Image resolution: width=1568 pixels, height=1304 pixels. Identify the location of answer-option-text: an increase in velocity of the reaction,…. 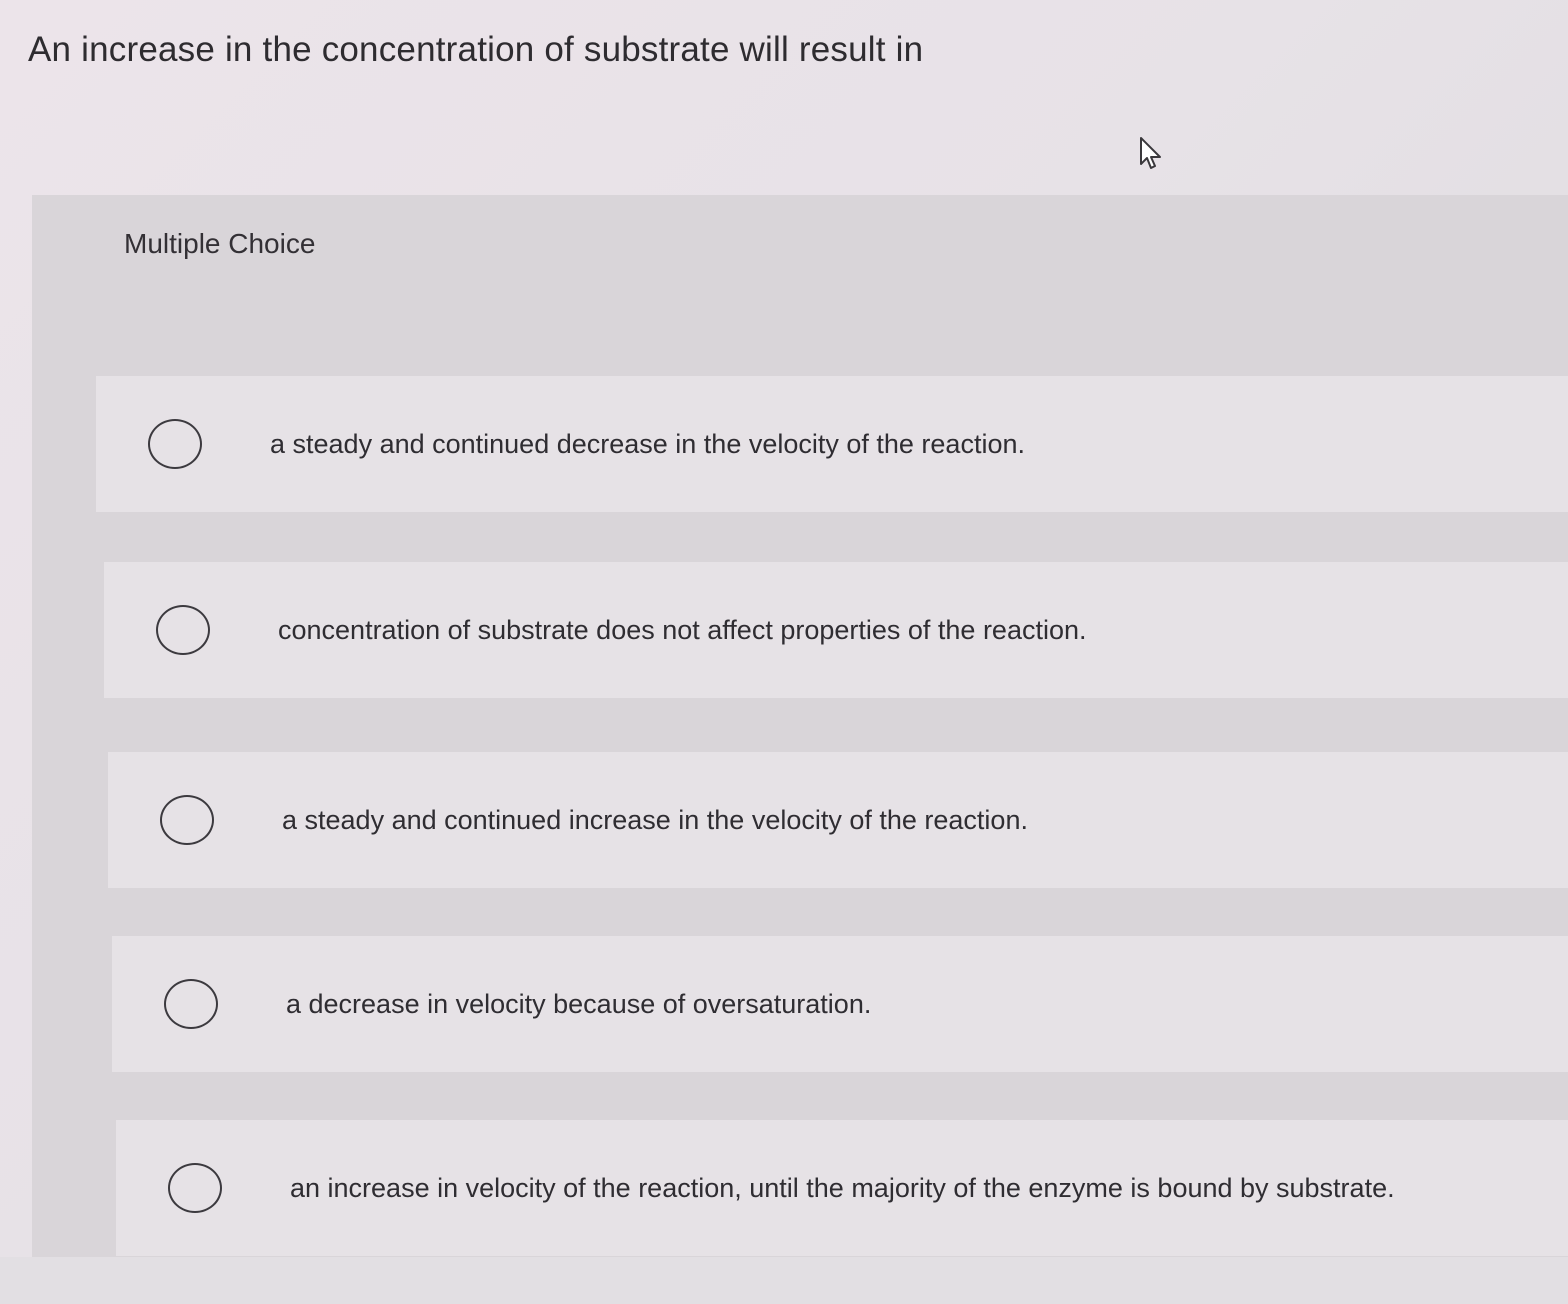
(842, 1187).